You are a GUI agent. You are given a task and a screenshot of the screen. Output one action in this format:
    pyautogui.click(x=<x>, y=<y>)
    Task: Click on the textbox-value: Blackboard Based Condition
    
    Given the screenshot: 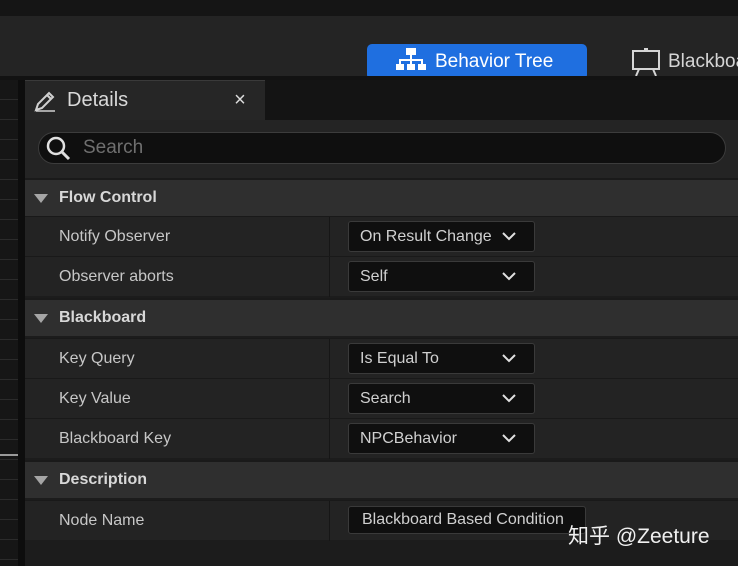 What is the action you would take?
    pyautogui.click(x=463, y=519)
    